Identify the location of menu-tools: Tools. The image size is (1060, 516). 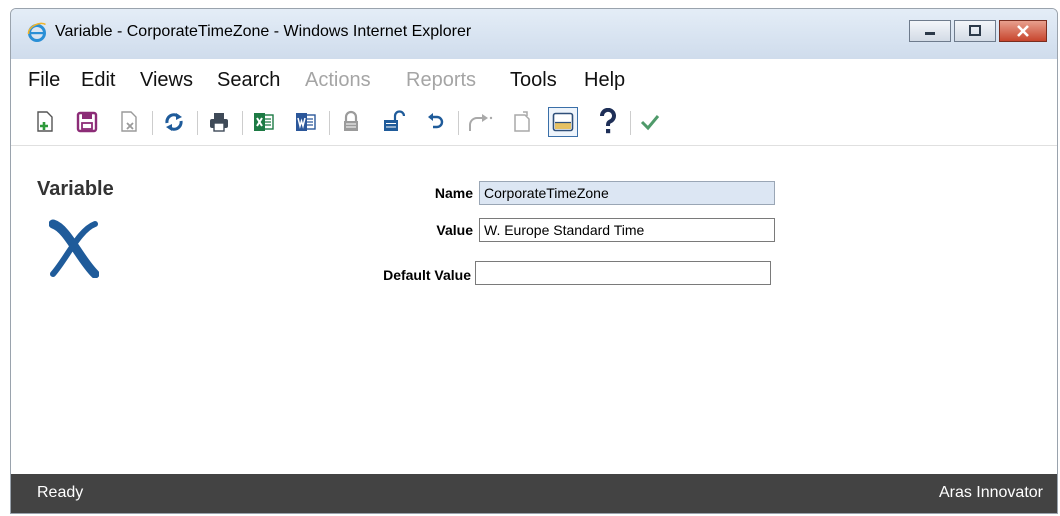
(533, 80).